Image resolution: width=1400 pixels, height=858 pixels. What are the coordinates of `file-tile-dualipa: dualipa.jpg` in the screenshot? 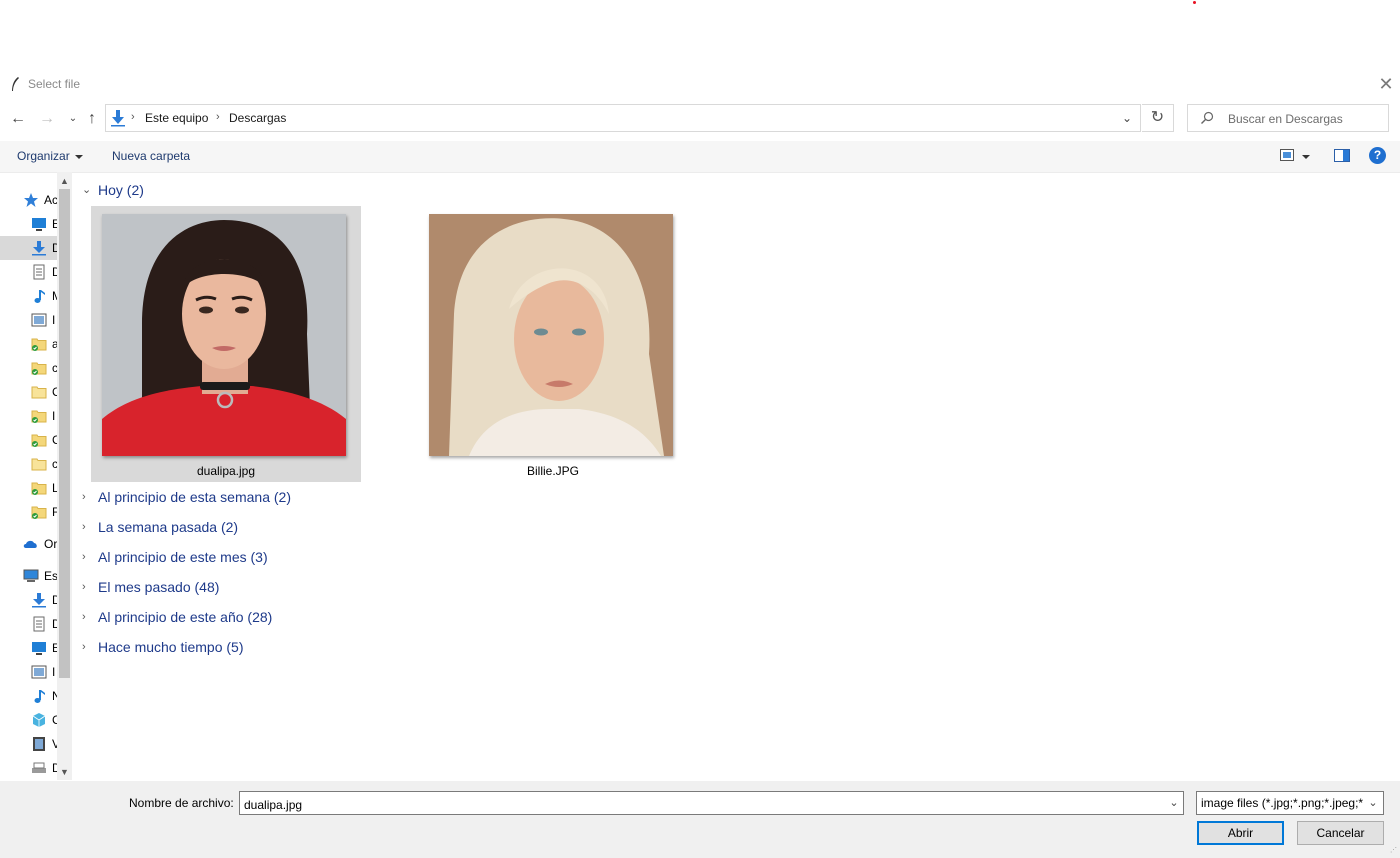 It's located at (226, 344).